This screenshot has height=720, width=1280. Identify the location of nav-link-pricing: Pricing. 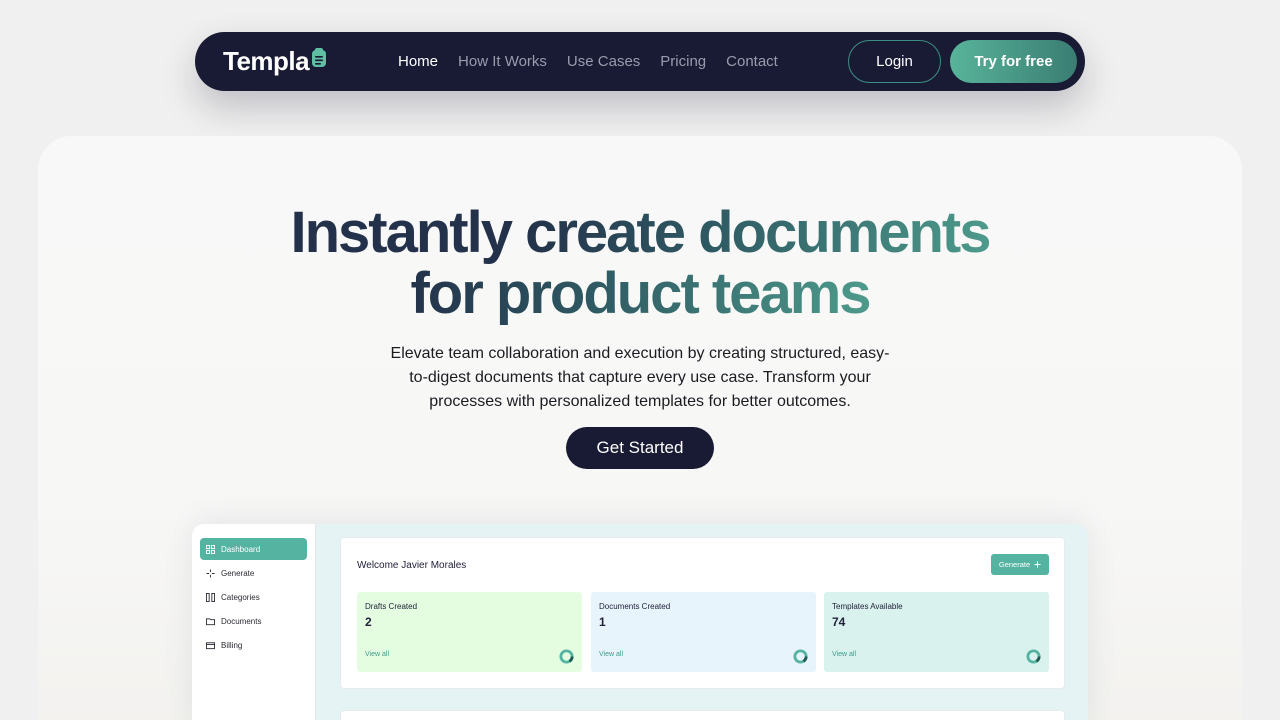
(683, 61).